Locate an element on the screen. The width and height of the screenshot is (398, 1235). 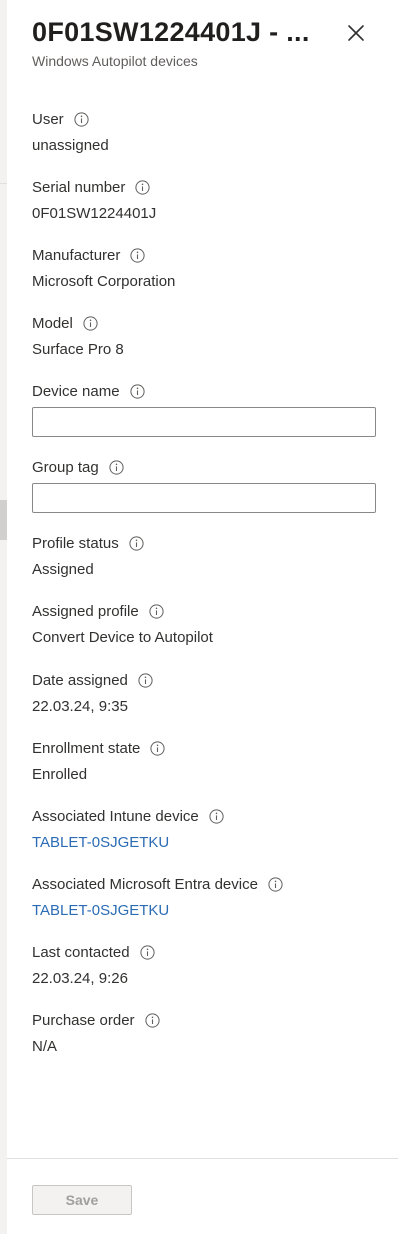
purchase-order-value: N/A is located at coordinates (45, 1046).